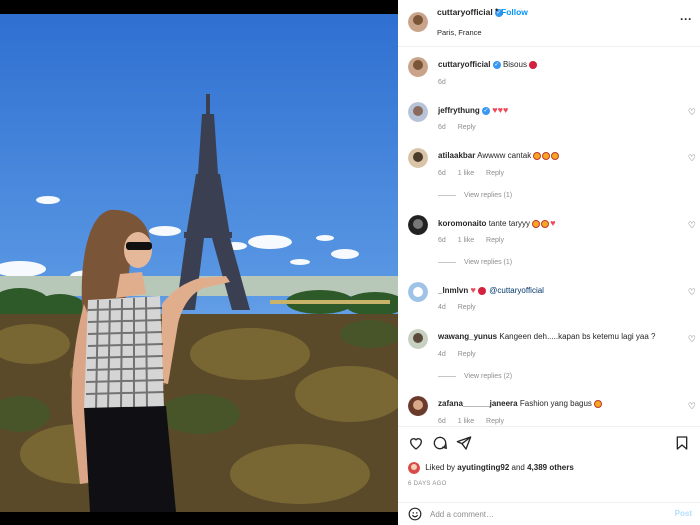 The width and height of the screenshot is (700, 525). I want to click on location-link: Paris, France, so click(459, 32).